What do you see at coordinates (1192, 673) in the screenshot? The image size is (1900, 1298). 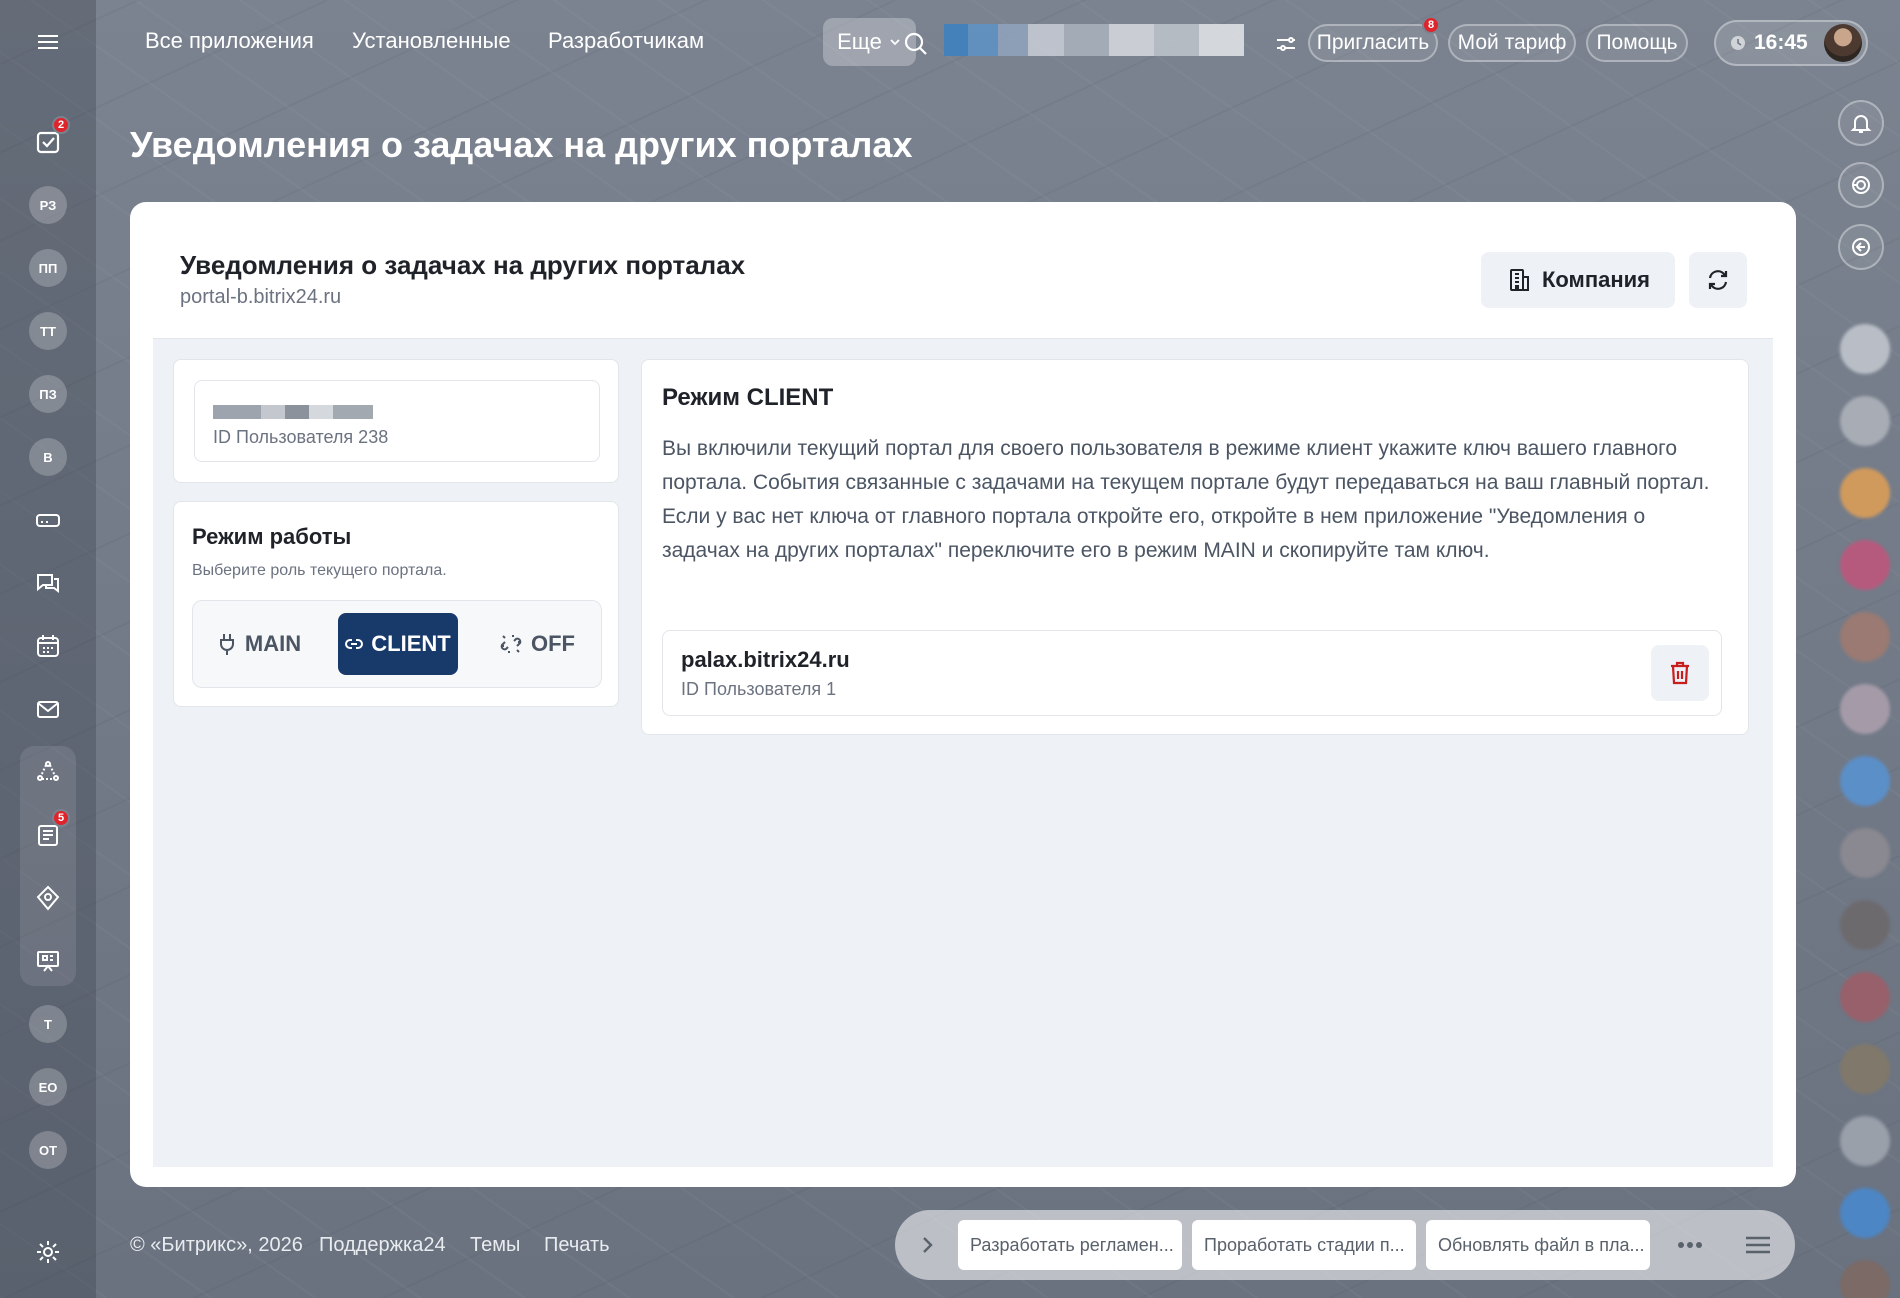 I see `portal-row: palax.bitrix24.ru ID Пользователя 1` at bounding box center [1192, 673].